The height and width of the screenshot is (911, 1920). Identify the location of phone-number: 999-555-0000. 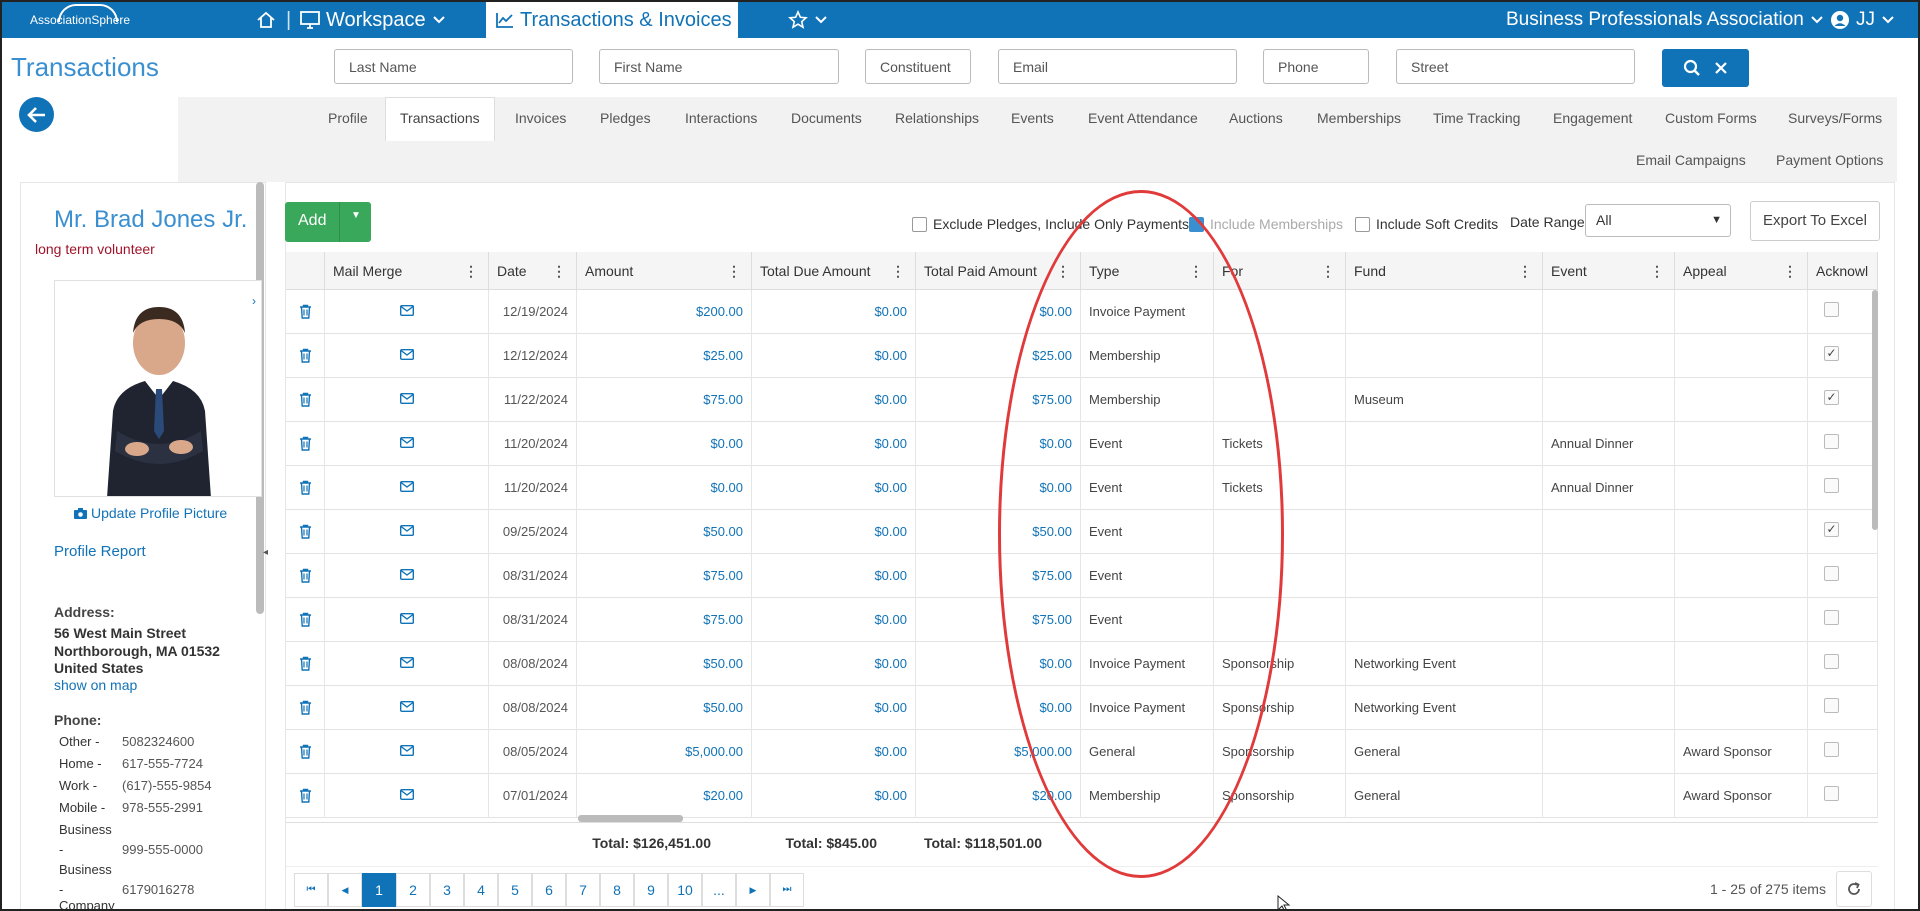
(162, 849).